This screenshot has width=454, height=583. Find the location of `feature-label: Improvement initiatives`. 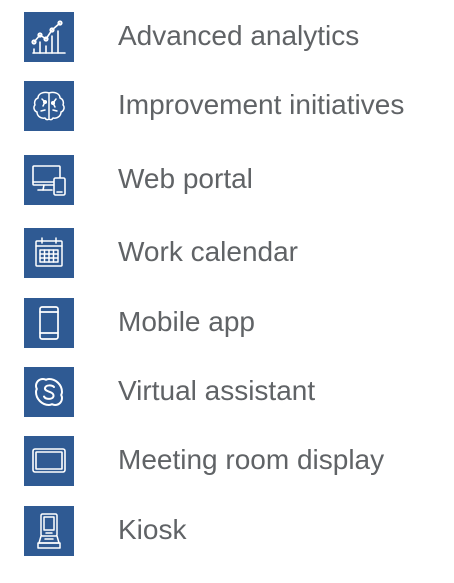

feature-label: Improvement initiatives is located at coordinates (261, 104).